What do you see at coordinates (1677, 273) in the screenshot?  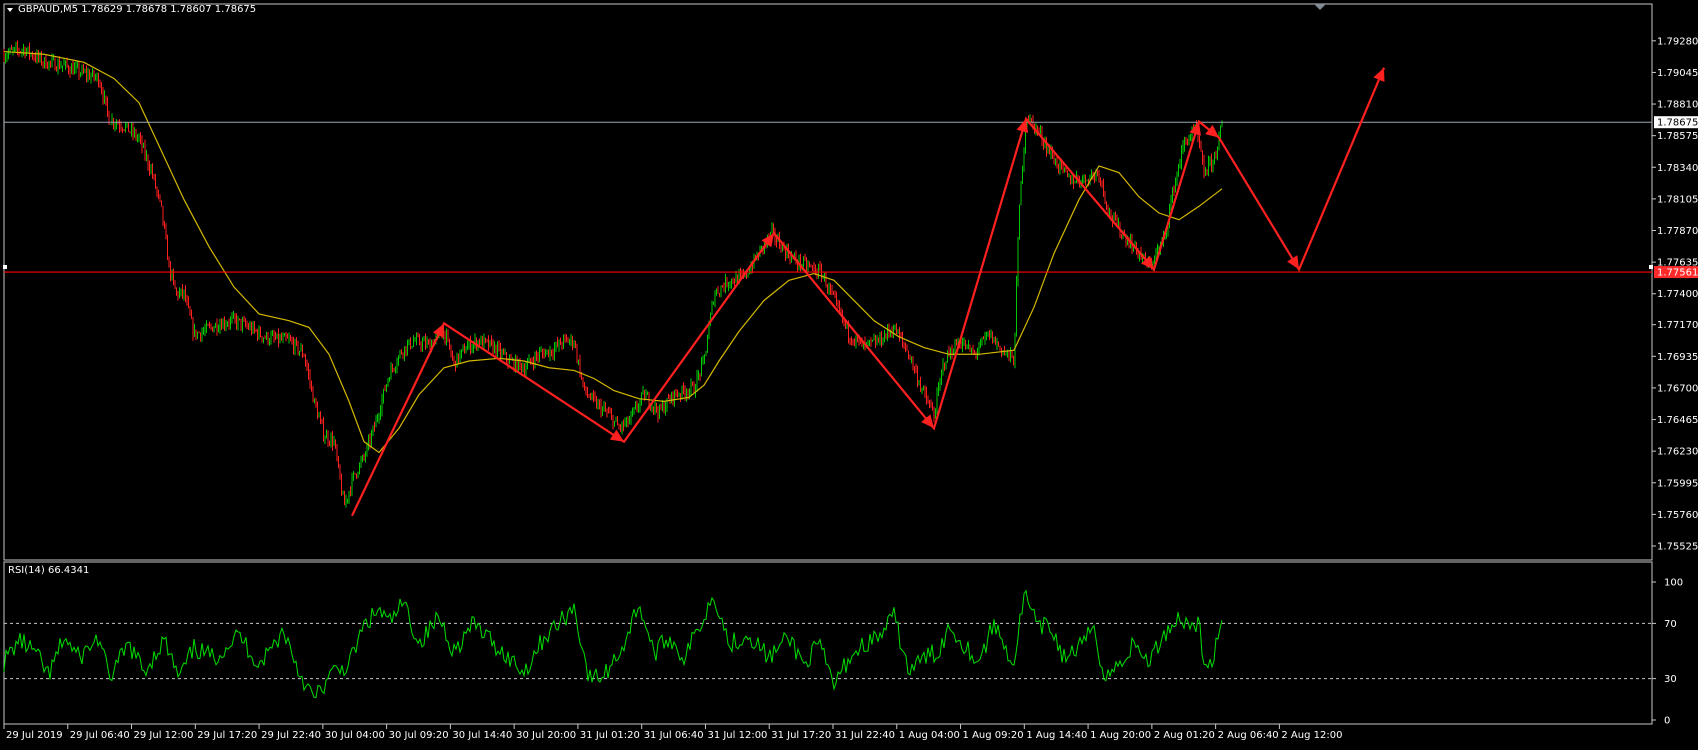 I see `support-price-label: 1.77561` at bounding box center [1677, 273].